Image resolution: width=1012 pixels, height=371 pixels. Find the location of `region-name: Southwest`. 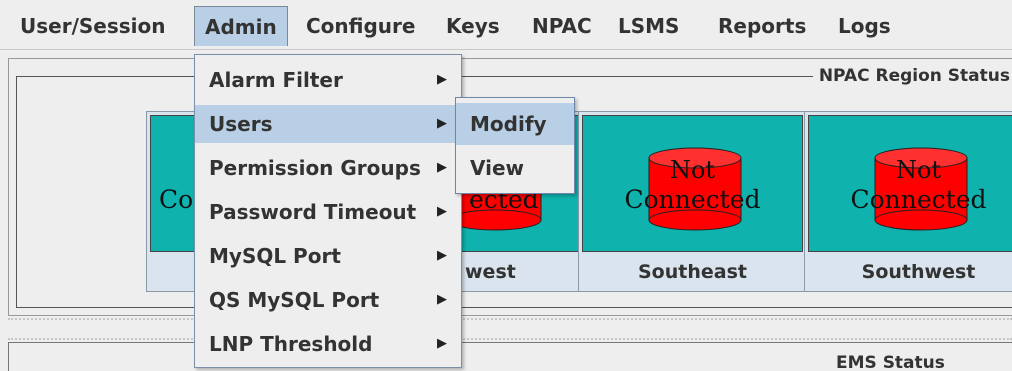

region-name: Southwest is located at coordinates (918, 272).